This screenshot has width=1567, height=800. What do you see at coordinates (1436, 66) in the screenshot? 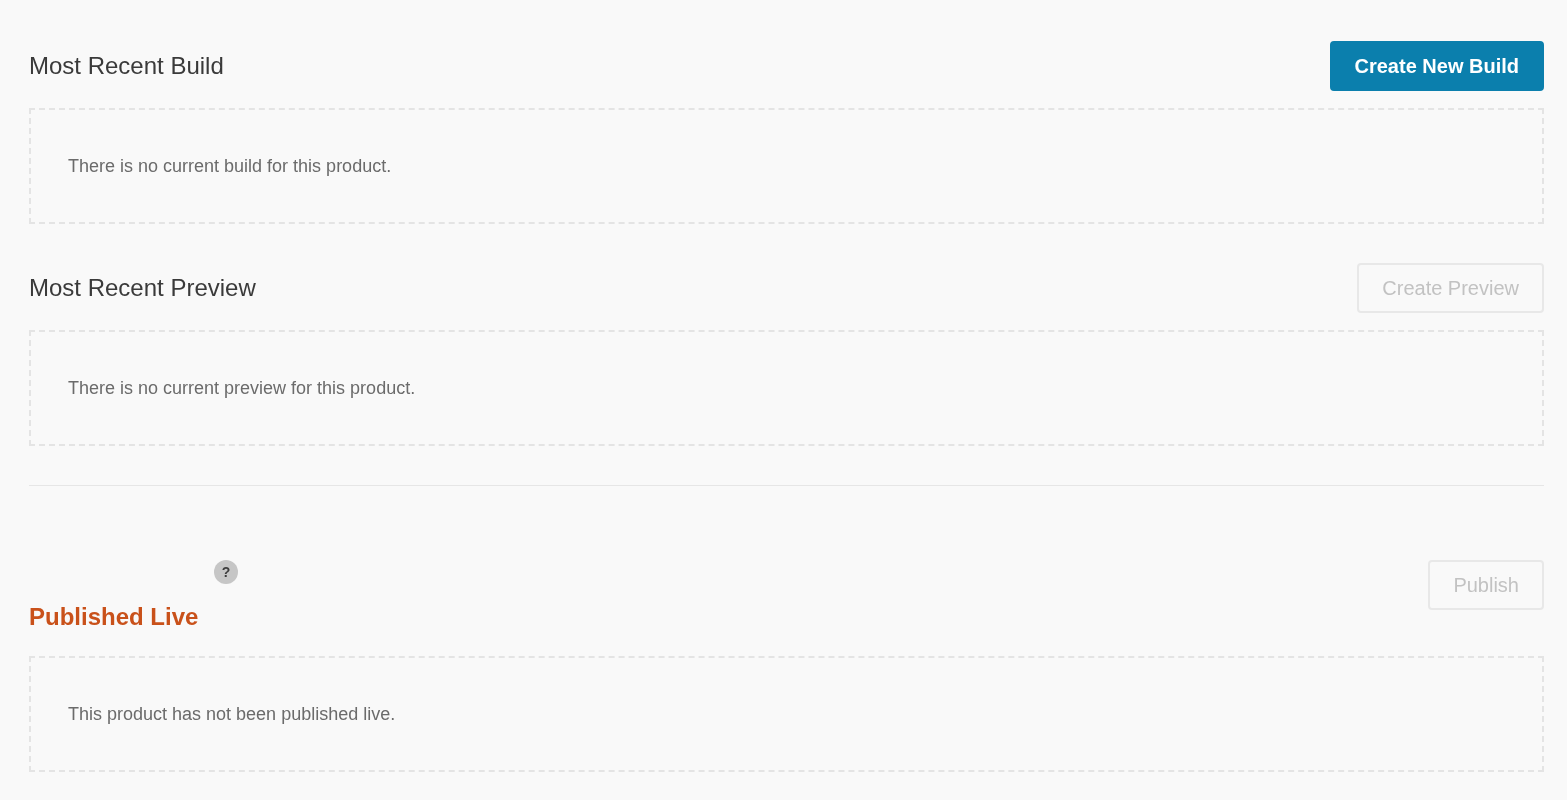
I see `action-button: Create New Build` at bounding box center [1436, 66].